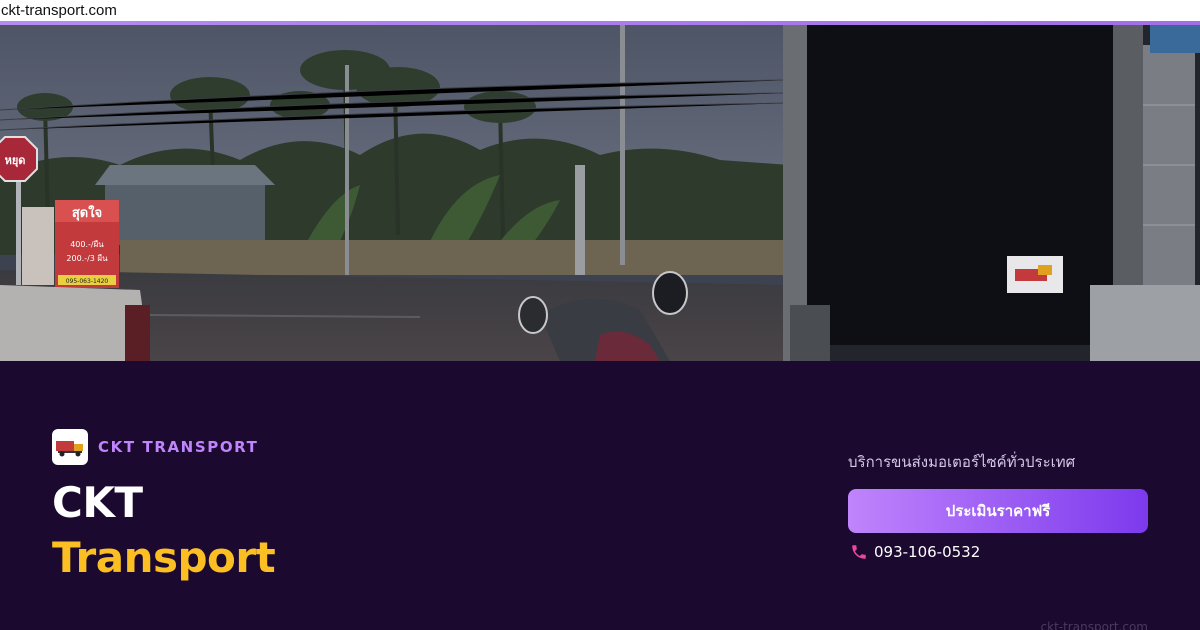 This screenshot has height=630, width=1200. What do you see at coordinates (97, 502) in the screenshot?
I see `page-title-line-1: CKT` at bounding box center [97, 502].